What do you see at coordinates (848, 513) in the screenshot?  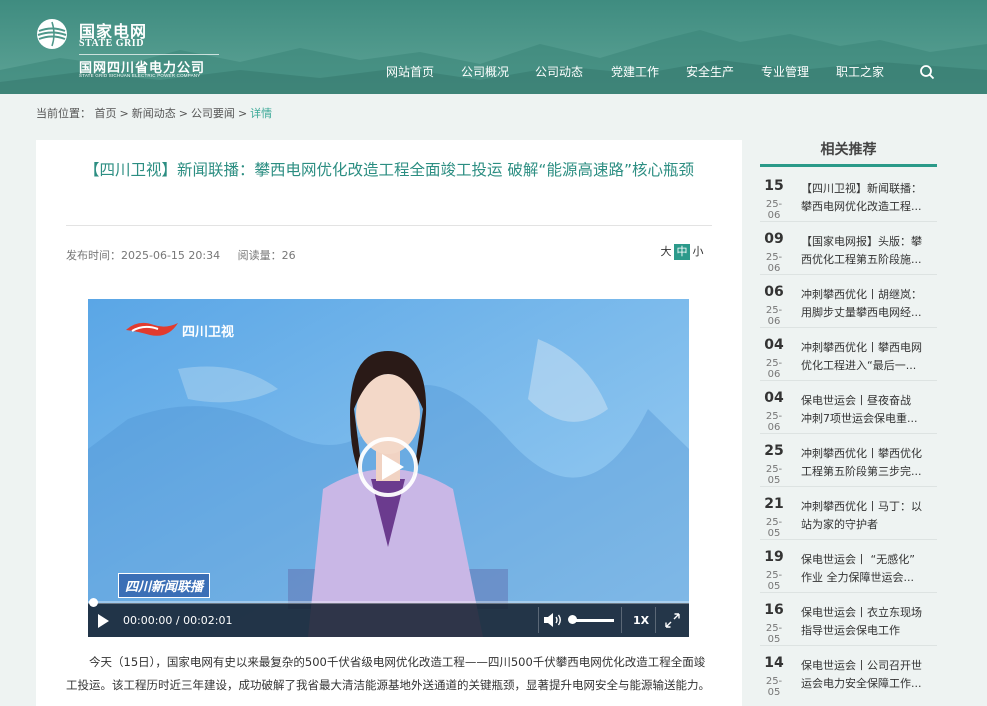 I see `recommend-item: 21 25-05 冲刺攀西优化丨马丁：以 站为家的守护者` at bounding box center [848, 513].